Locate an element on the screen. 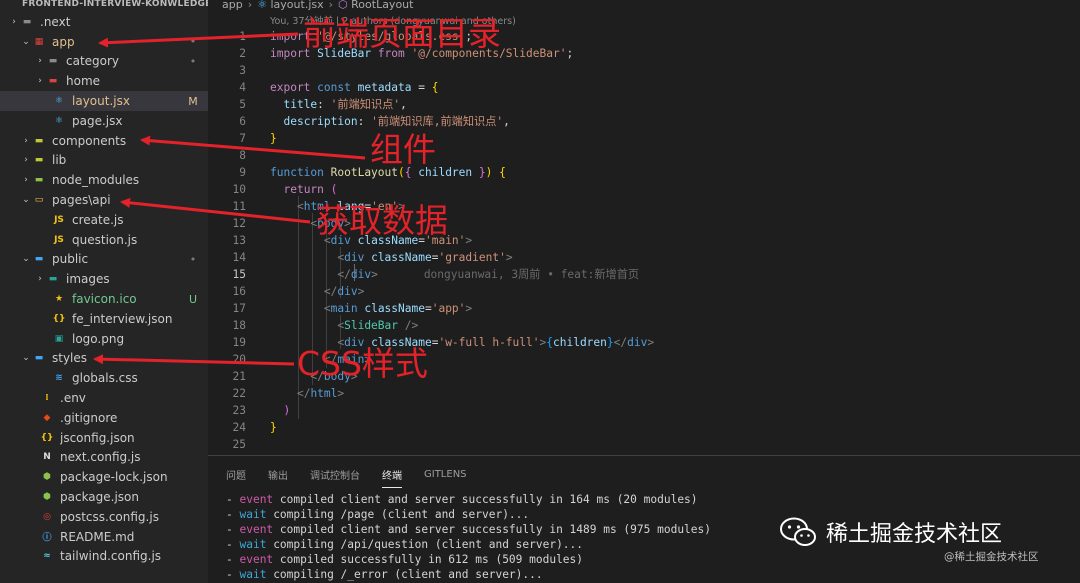  code-line: 23 ) is located at coordinates (644, 410).